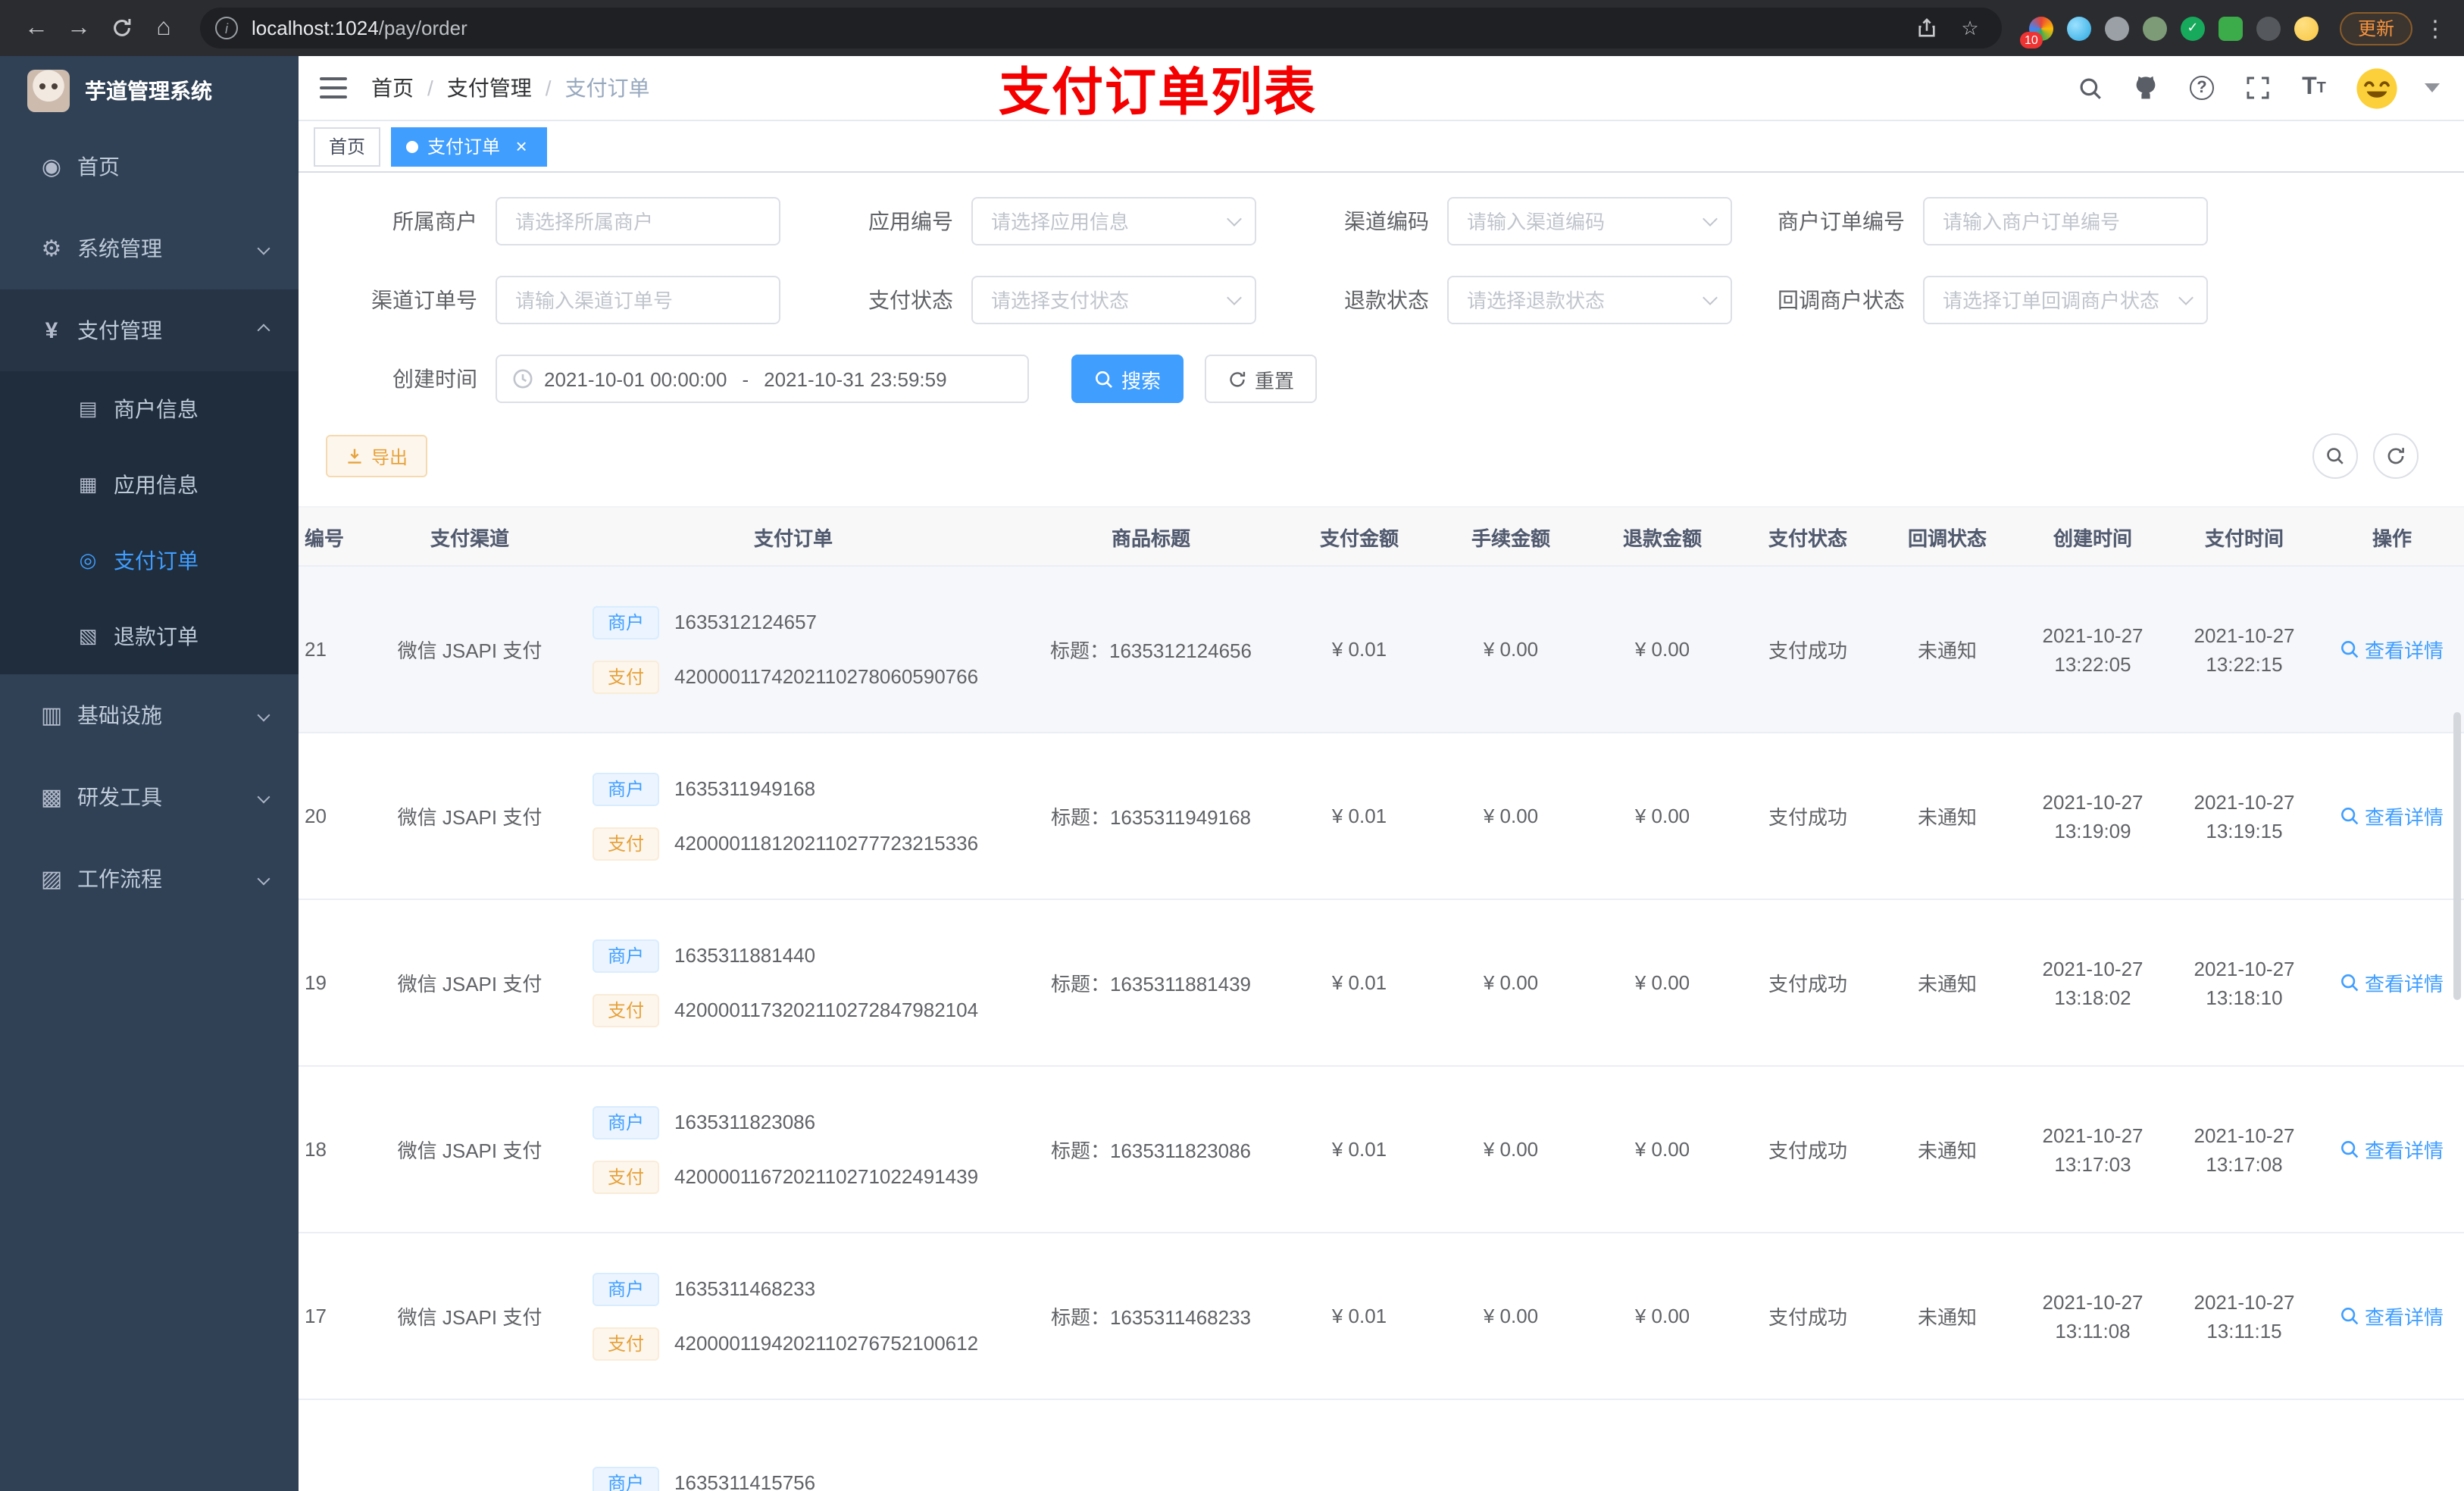  What do you see at coordinates (489, 88) in the screenshot?
I see `breadcrumb-payment: 支付管理` at bounding box center [489, 88].